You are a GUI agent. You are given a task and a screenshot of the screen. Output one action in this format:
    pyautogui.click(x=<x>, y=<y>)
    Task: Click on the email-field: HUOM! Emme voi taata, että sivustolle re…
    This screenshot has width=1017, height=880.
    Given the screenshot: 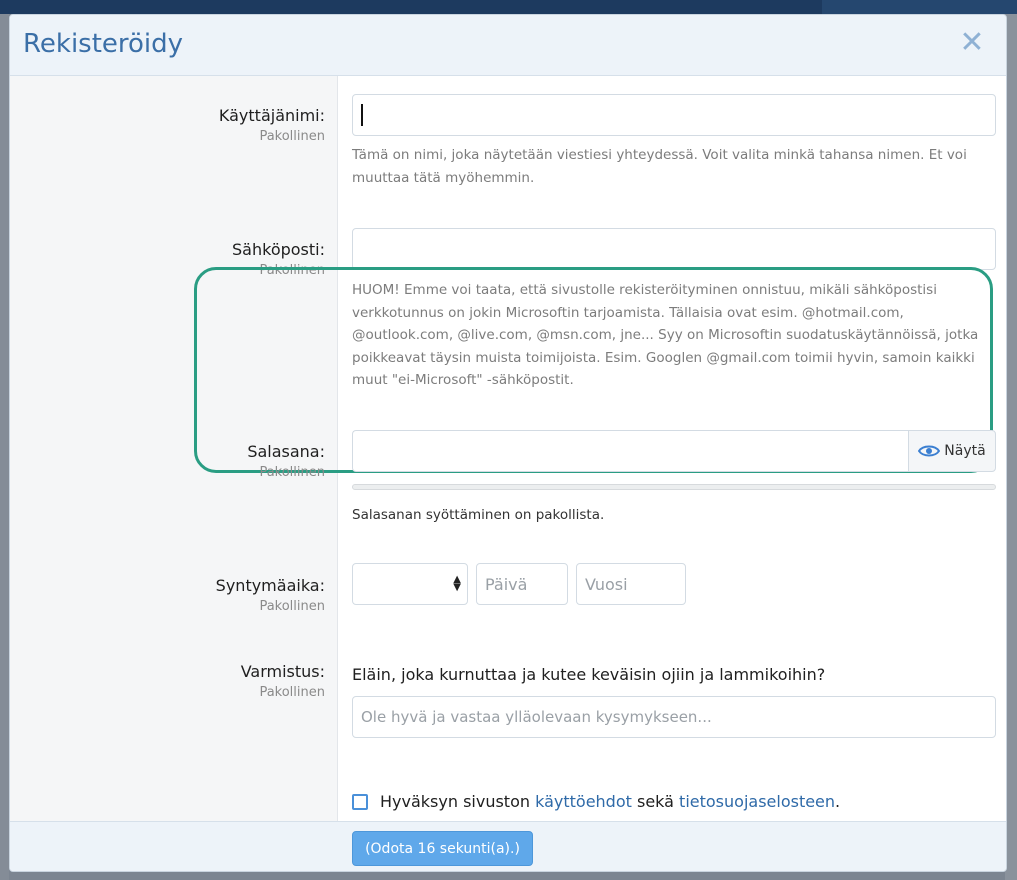 What is the action you would take?
    pyautogui.click(x=674, y=310)
    